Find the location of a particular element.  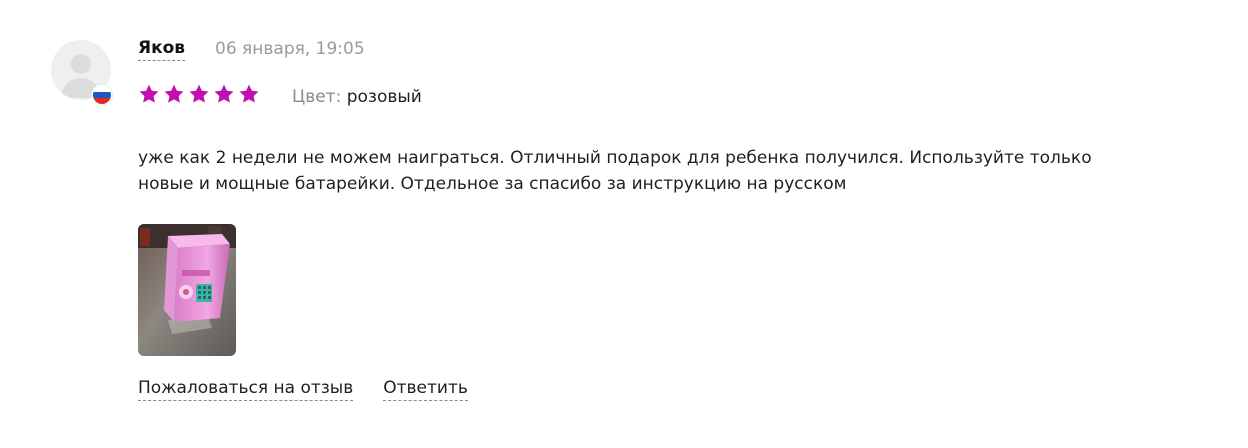

review-photo-image is located at coordinates (187, 290).